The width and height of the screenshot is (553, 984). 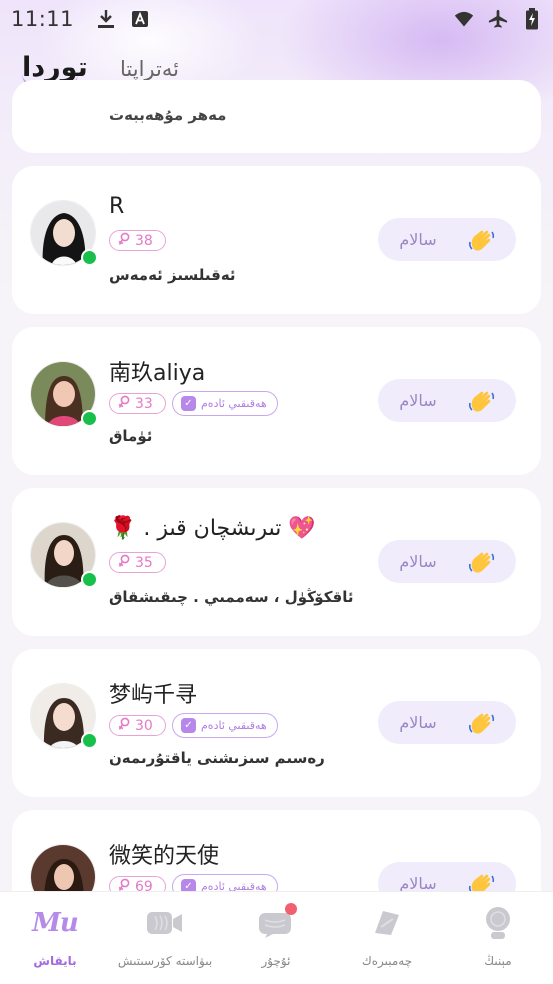 What do you see at coordinates (144, 725) in the screenshot?
I see `age-value: 30` at bounding box center [144, 725].